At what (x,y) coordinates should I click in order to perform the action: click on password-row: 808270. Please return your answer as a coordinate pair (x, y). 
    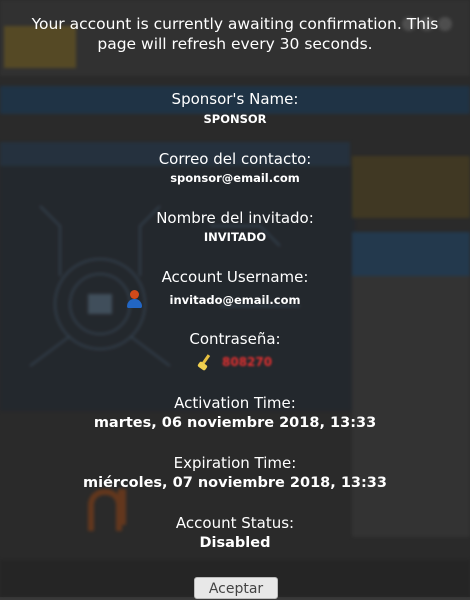
    Looking at the image, I should click on (235, 363).